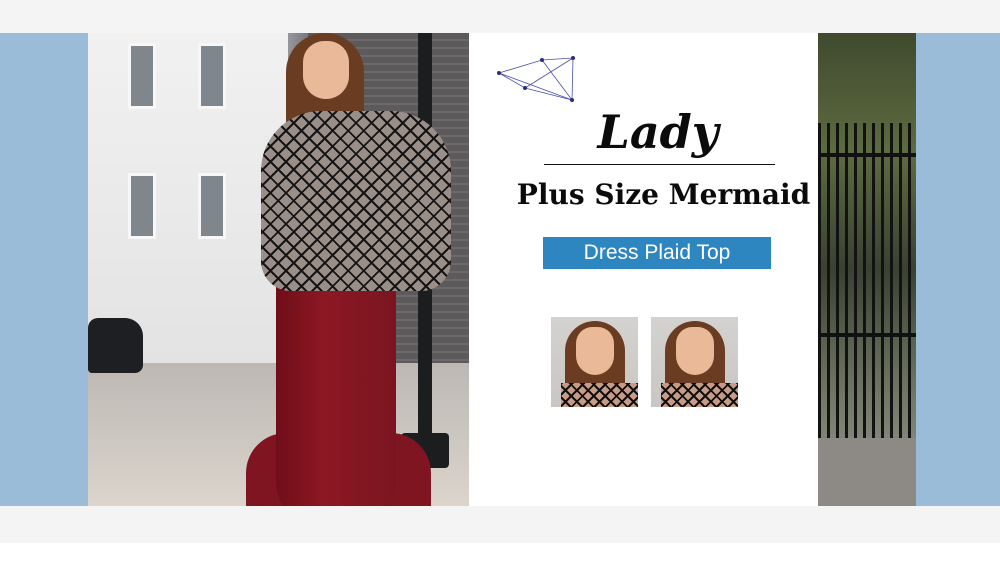 Image resolution: width=1000 pixels, height=561 pixels. Describe the element at coordinates (326, 70) in the screenshot. I see `model-face` at that location.